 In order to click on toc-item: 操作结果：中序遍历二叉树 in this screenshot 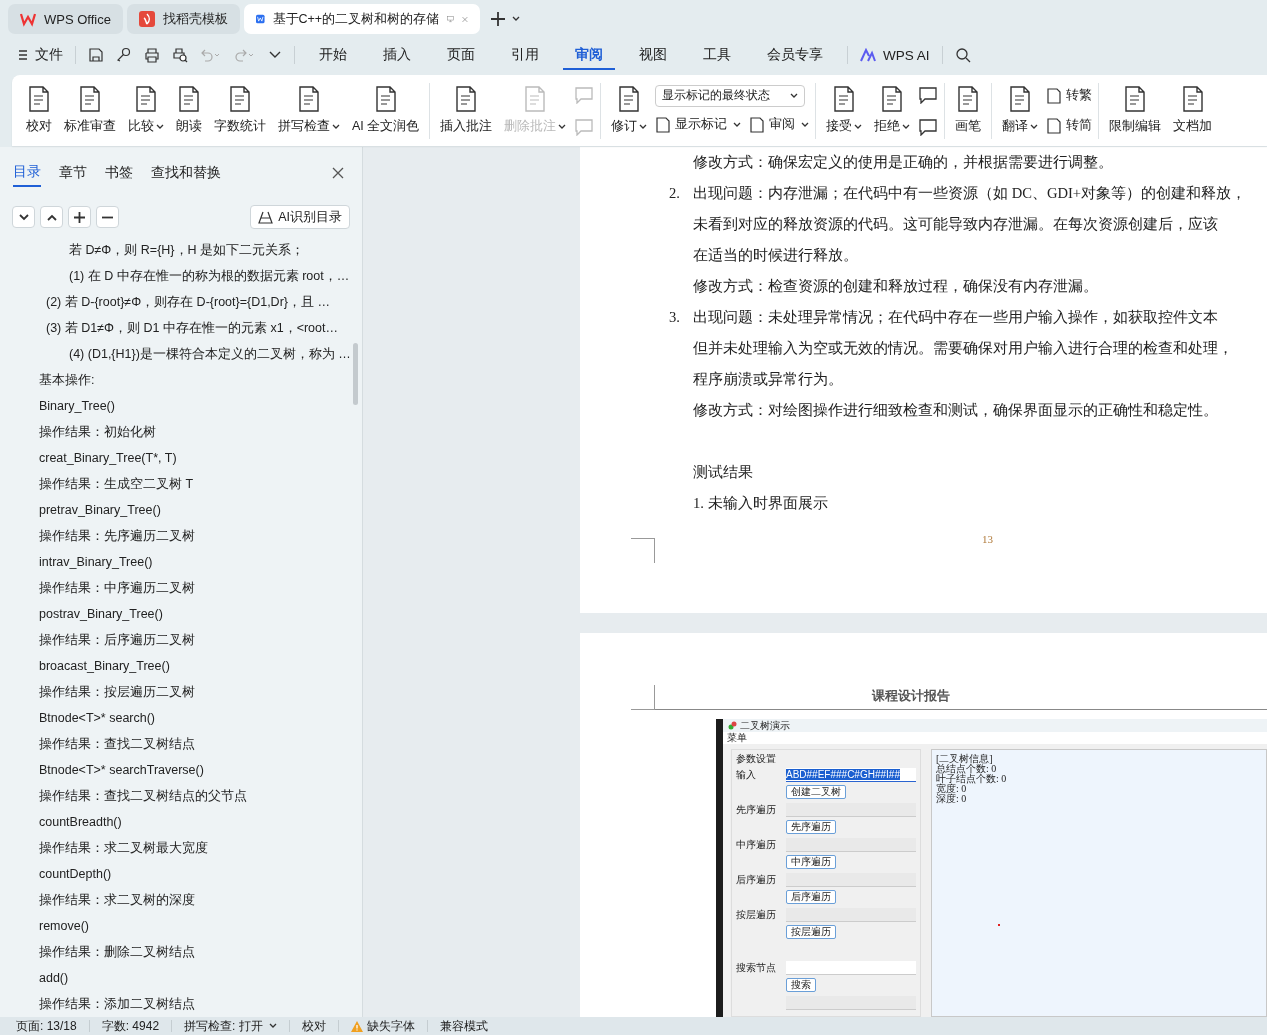, I will do `click(181, 588)`.